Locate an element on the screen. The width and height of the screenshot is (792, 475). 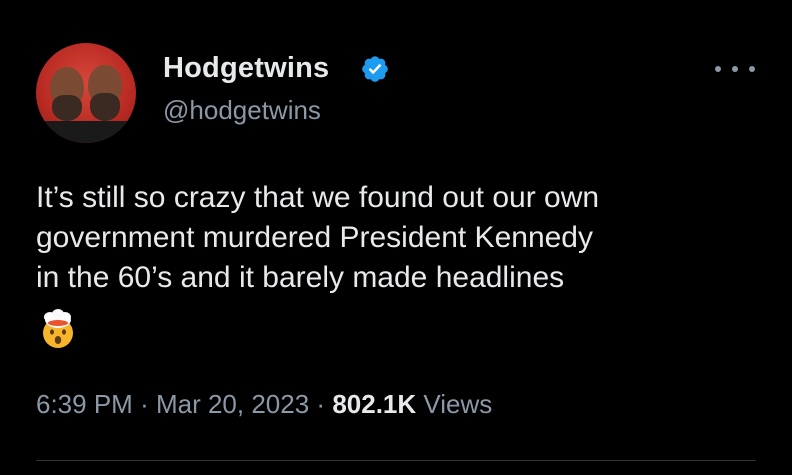
author-handle: @hodgetwins is located at coordinates (242, 110).